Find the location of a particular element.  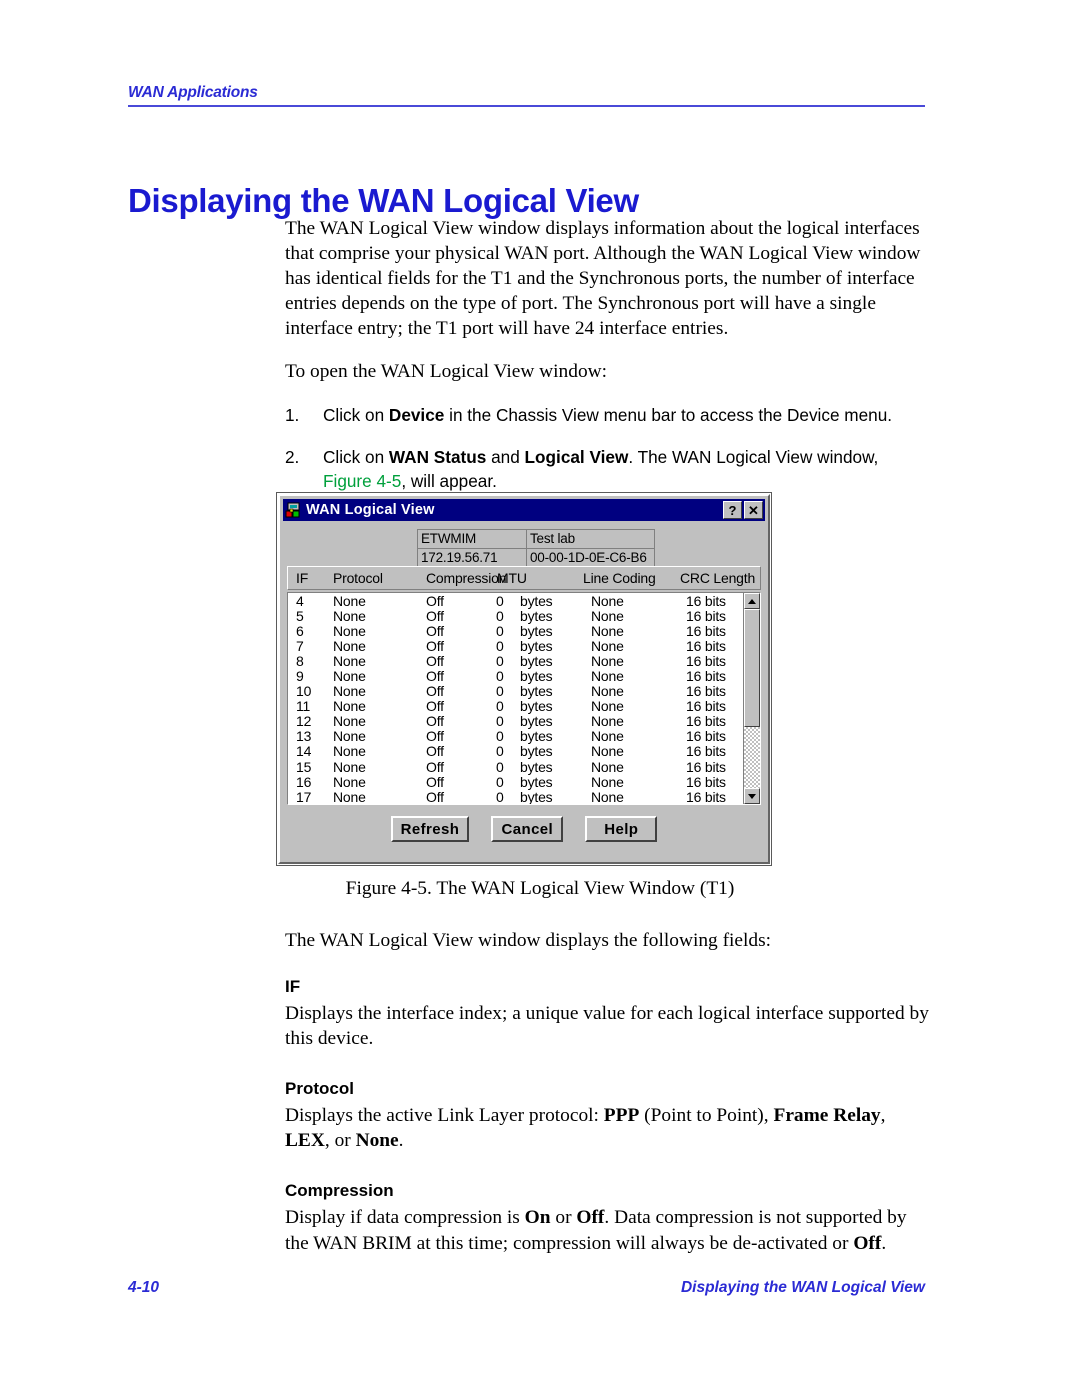

table-row: 13 None Off 0 bytes None 16 bits is located at coordinates (515, 736).